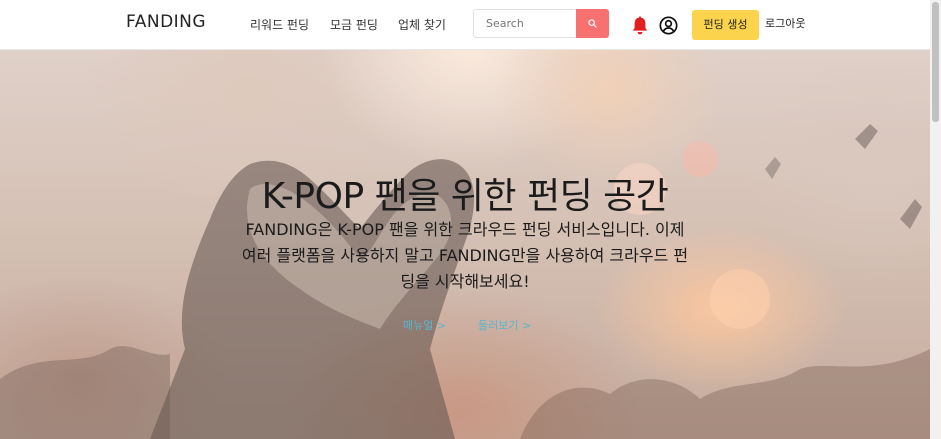 The height and width of the screenshot is (439, 941). What do you see at coordinates (504, 325) in the screenshot?
I see `browse-link: 둘러보기 >` at bounding box center [504, 325].